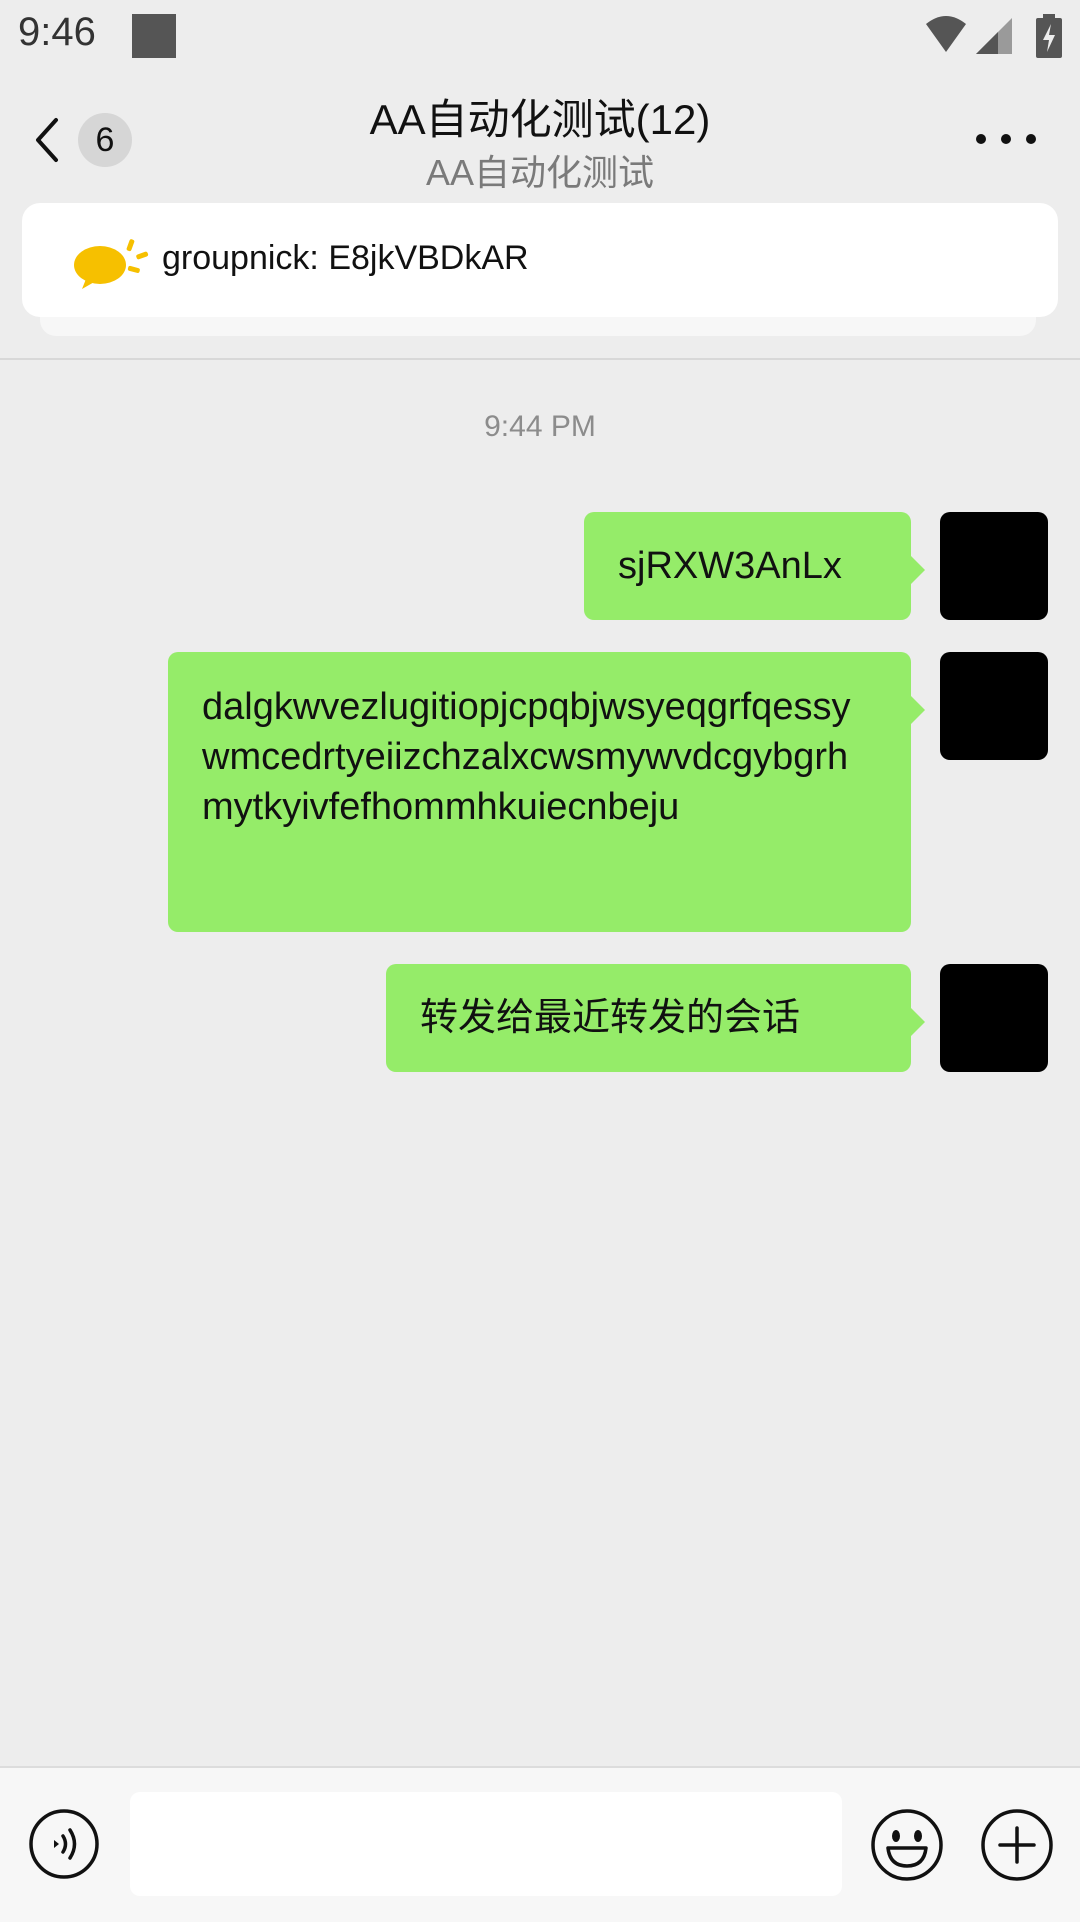 The image size is (1080, 1922). Describe the element at coordinates (486, 1844) in the screenshot. I see `message-input` at that location.